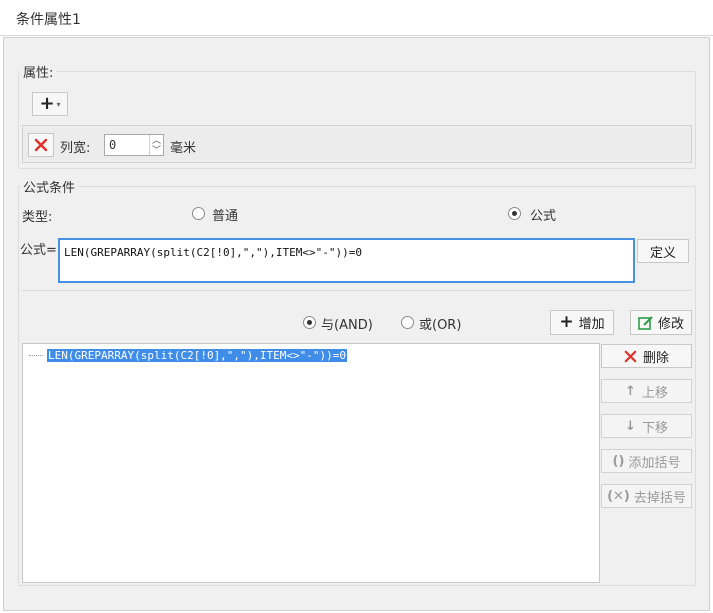 The height and width of the screenshot is (613, 713). Describe the element at coordinates (309, 322) in the screenshot. I see `radio-and` at that location.